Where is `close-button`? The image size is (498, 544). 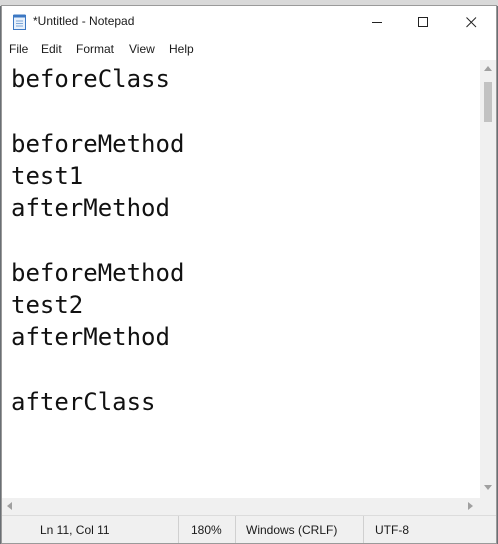
close-button is located at coordinates (471, 22).